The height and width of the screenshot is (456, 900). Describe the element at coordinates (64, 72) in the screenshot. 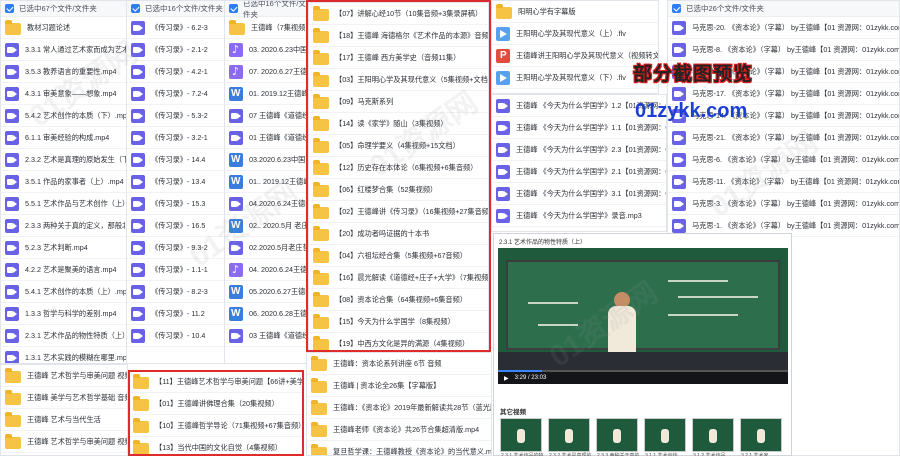

I see `file-item: 3.5.3 教养语言的重要性.mp4` at that location.